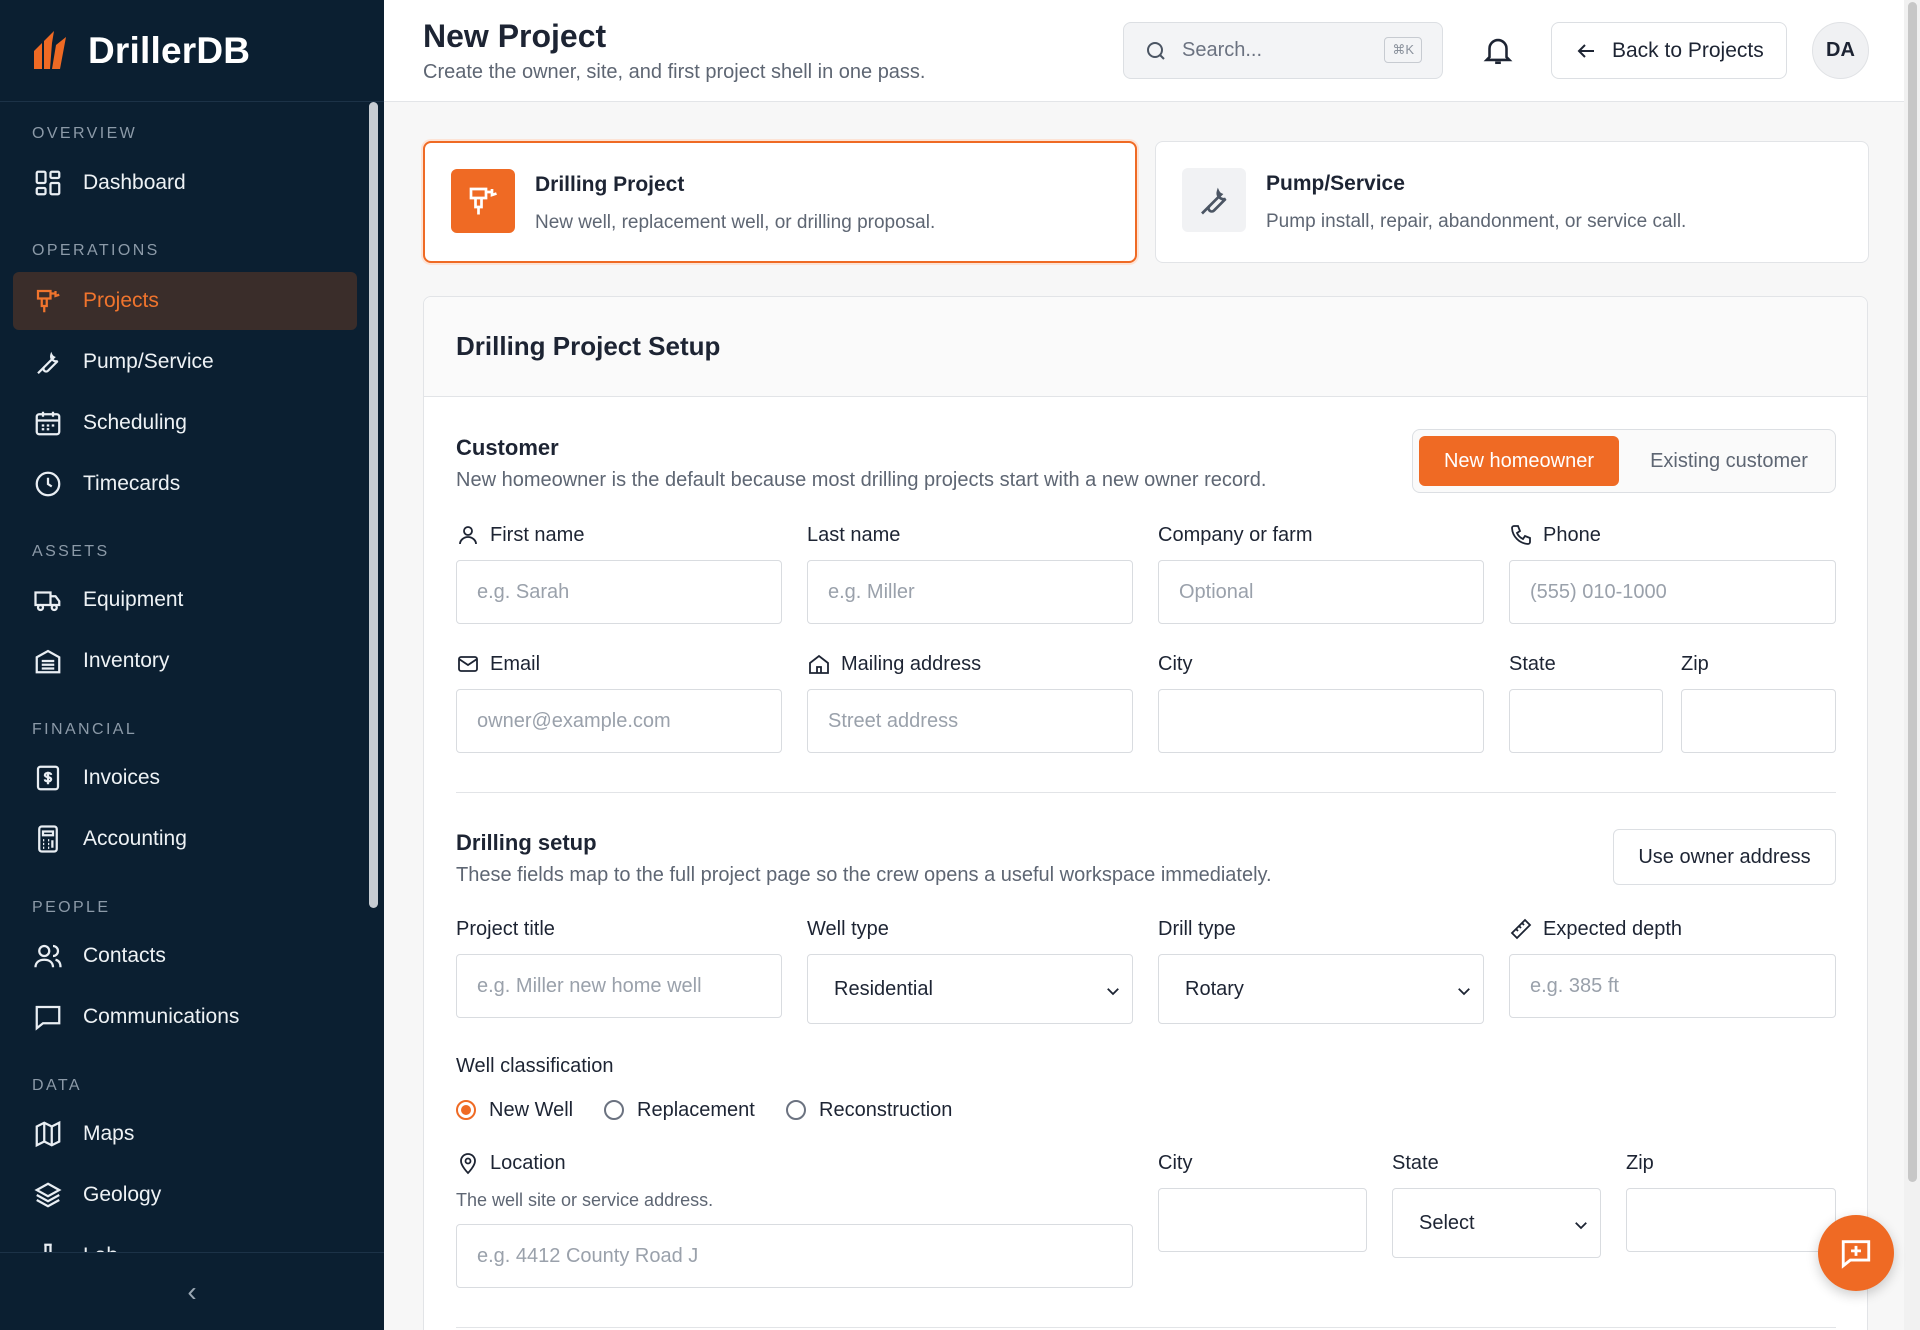 The height and width of the screenshot is (1330, 1920). What do you see at coordinates (848, 928) in the screenshot?
I see `well-type-label: Well type` at bounding box center [848, 928].